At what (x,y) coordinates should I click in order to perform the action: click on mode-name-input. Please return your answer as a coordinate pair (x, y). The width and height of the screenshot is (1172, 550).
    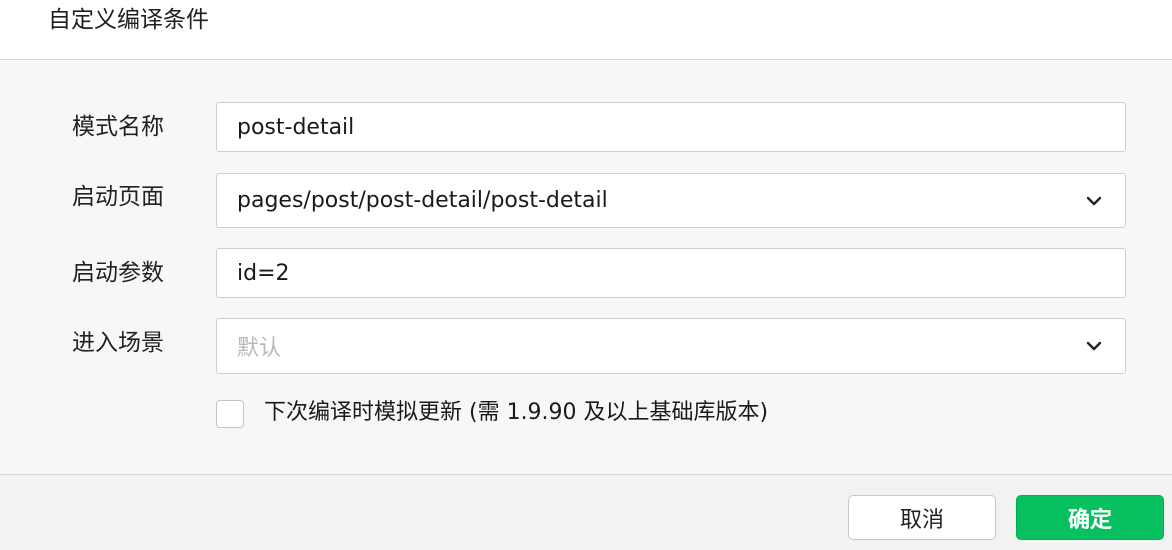
    Looking at the image, I should click on (671, 127).